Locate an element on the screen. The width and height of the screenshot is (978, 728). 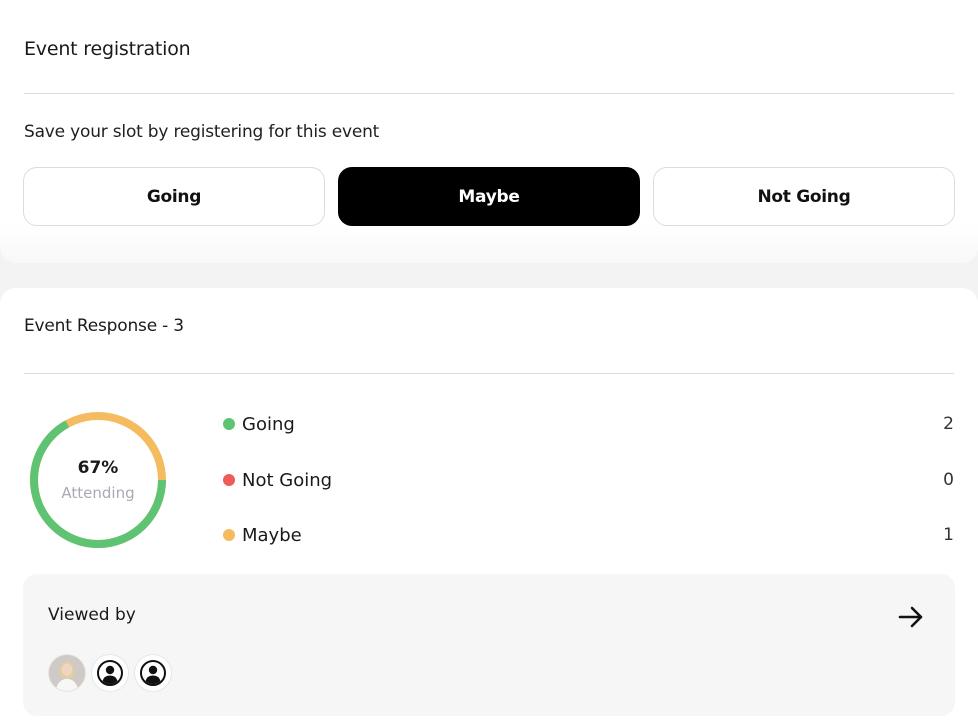
legend-count: 0 is located at coordinates (948, 480).